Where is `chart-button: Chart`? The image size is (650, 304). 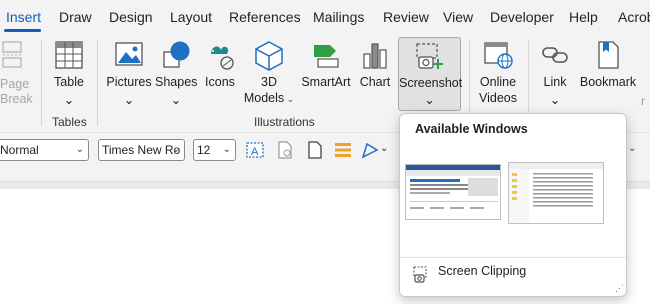 chart-button: Chart is located at coordinates (375, 74).